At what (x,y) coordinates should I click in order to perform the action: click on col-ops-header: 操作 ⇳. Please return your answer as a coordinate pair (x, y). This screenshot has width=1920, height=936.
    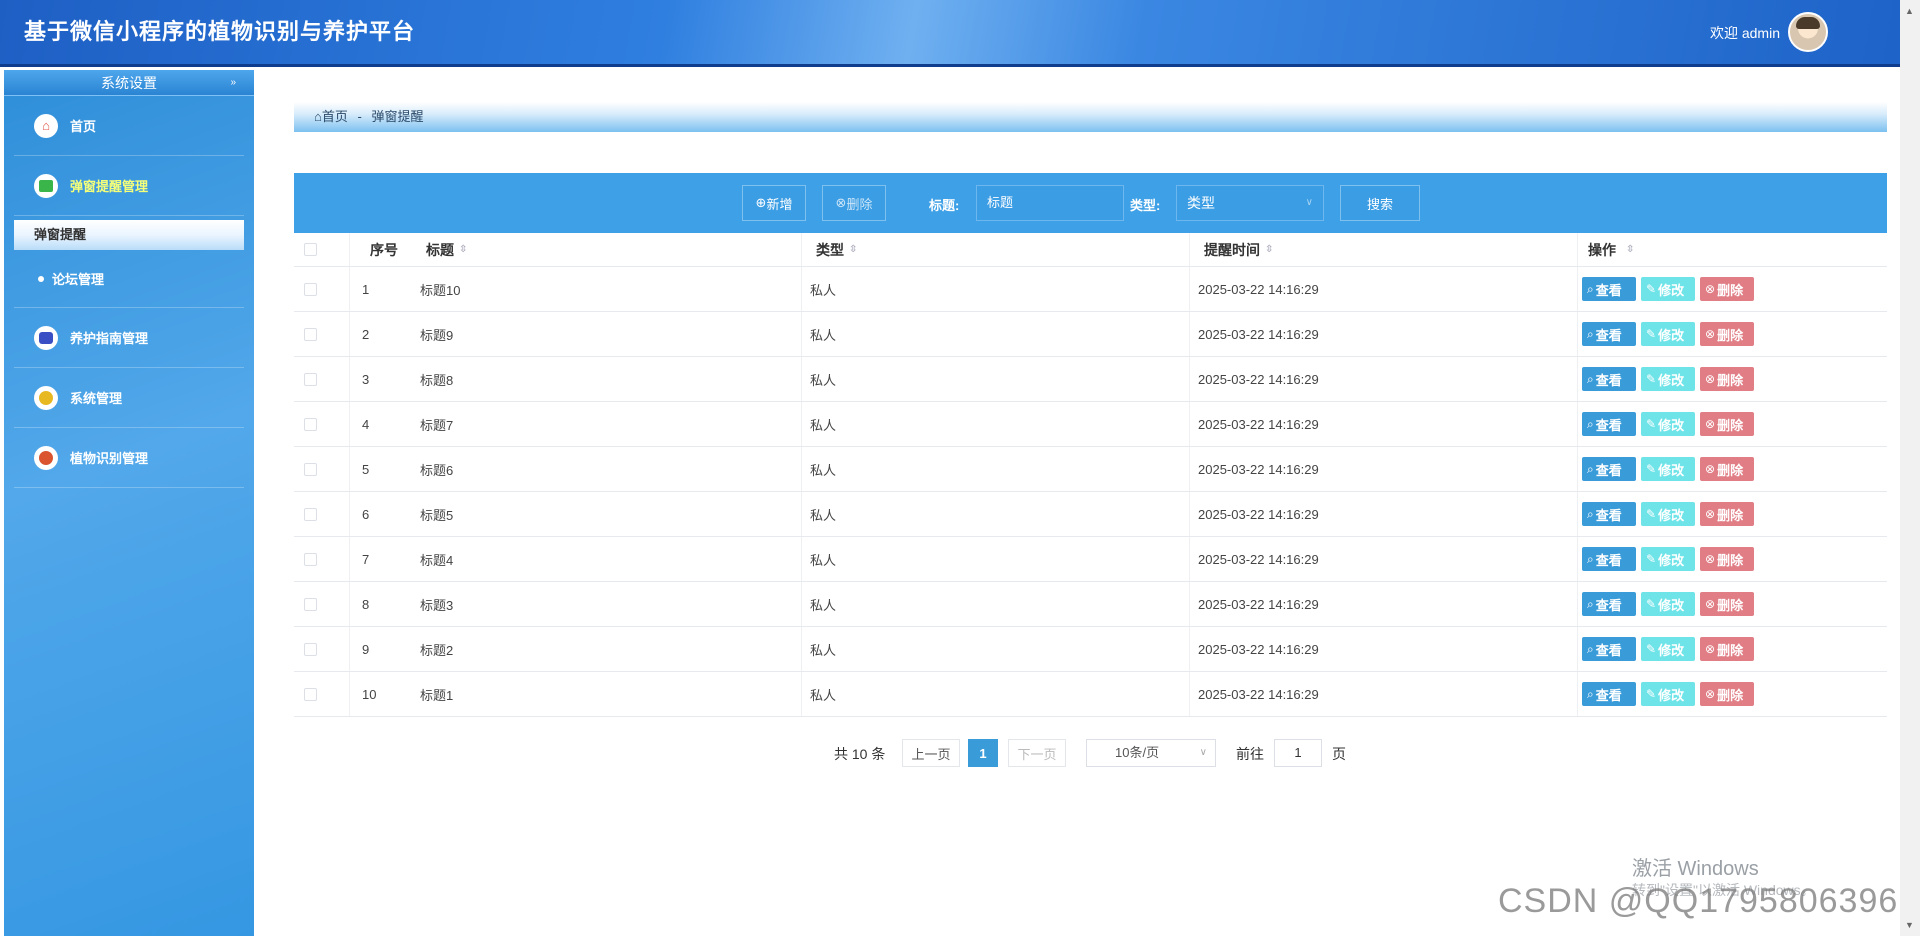
    Looking at the image, I should click on (1732, 249).